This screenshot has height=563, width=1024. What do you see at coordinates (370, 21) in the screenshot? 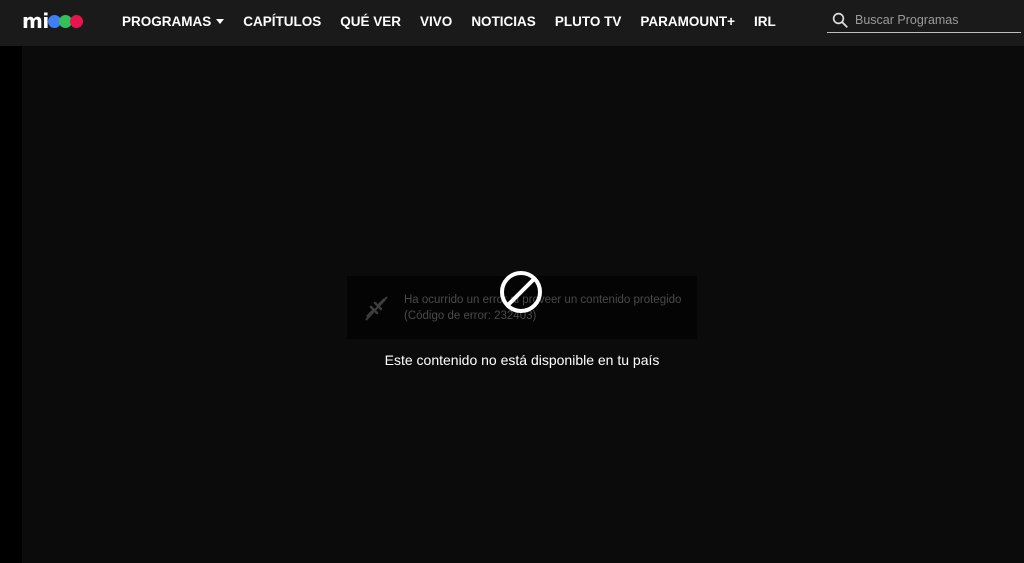
I see `nav-item-que-ver: QUÉ VER` at bounding box center [370, 21].